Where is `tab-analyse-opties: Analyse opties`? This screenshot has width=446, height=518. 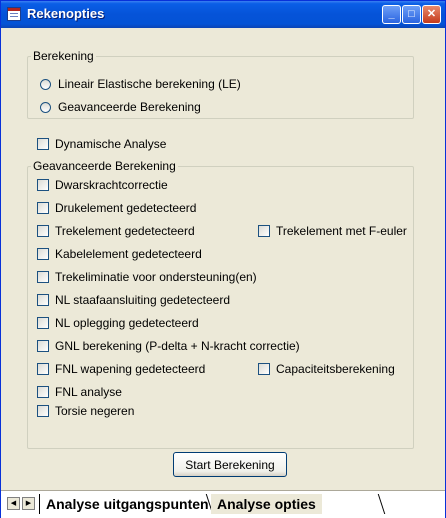 tab-analyse-opties: Analyse opties is located at coordinates (266, 504).